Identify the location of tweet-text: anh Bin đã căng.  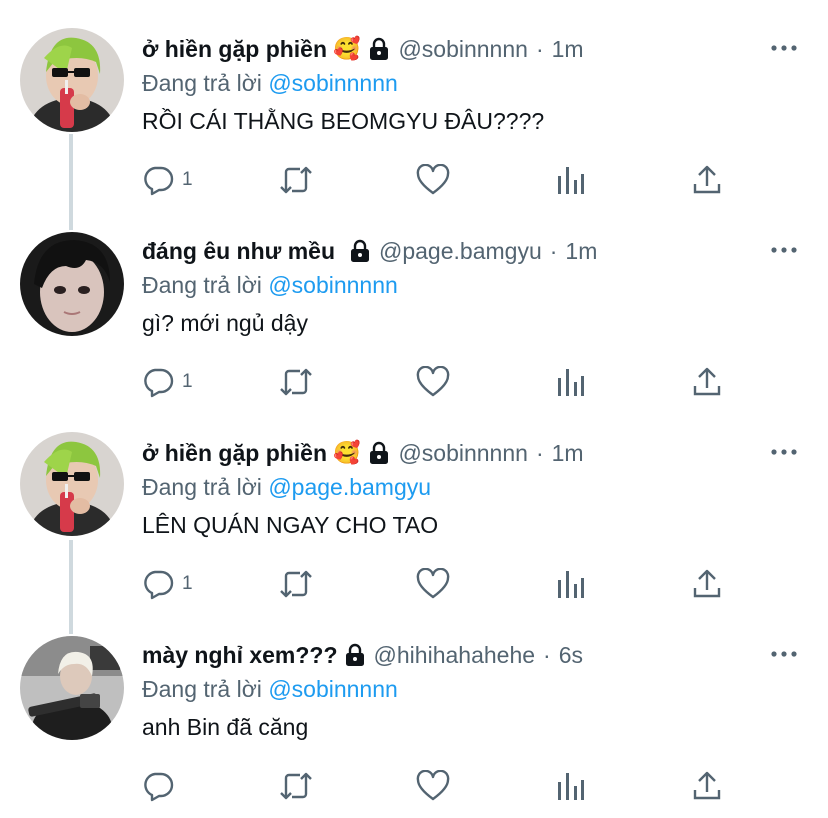
(225, 727).